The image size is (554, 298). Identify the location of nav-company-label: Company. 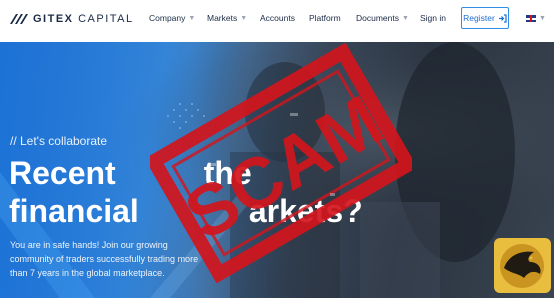
(167, 18).